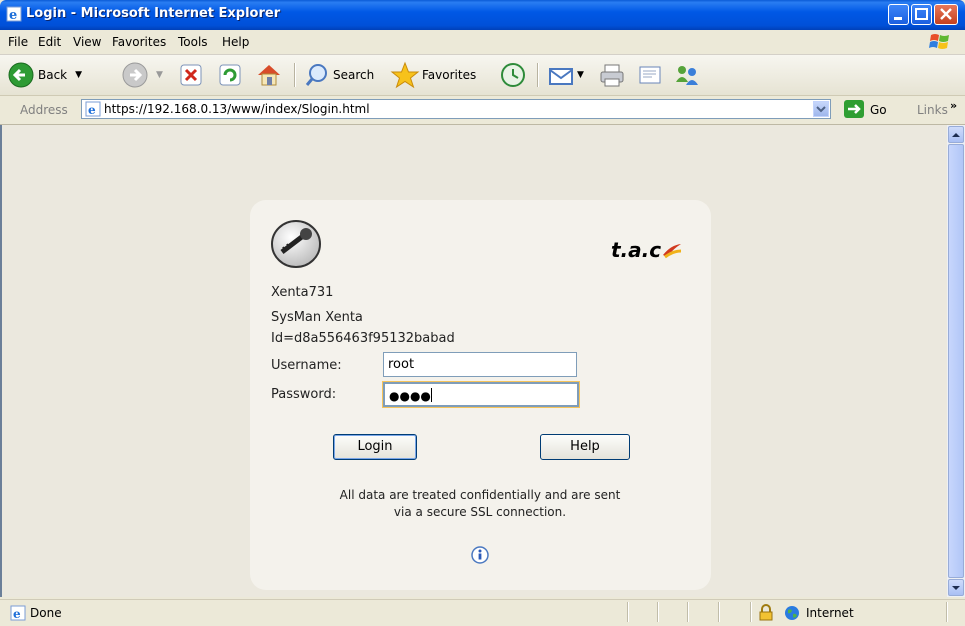 Image resolution: width=965 pixels, height=626 pixels. What do you see at coordinates (139, 42) in the screenshot?
I see `menu-favorites: Favorites` at bounding box center [139, 42].